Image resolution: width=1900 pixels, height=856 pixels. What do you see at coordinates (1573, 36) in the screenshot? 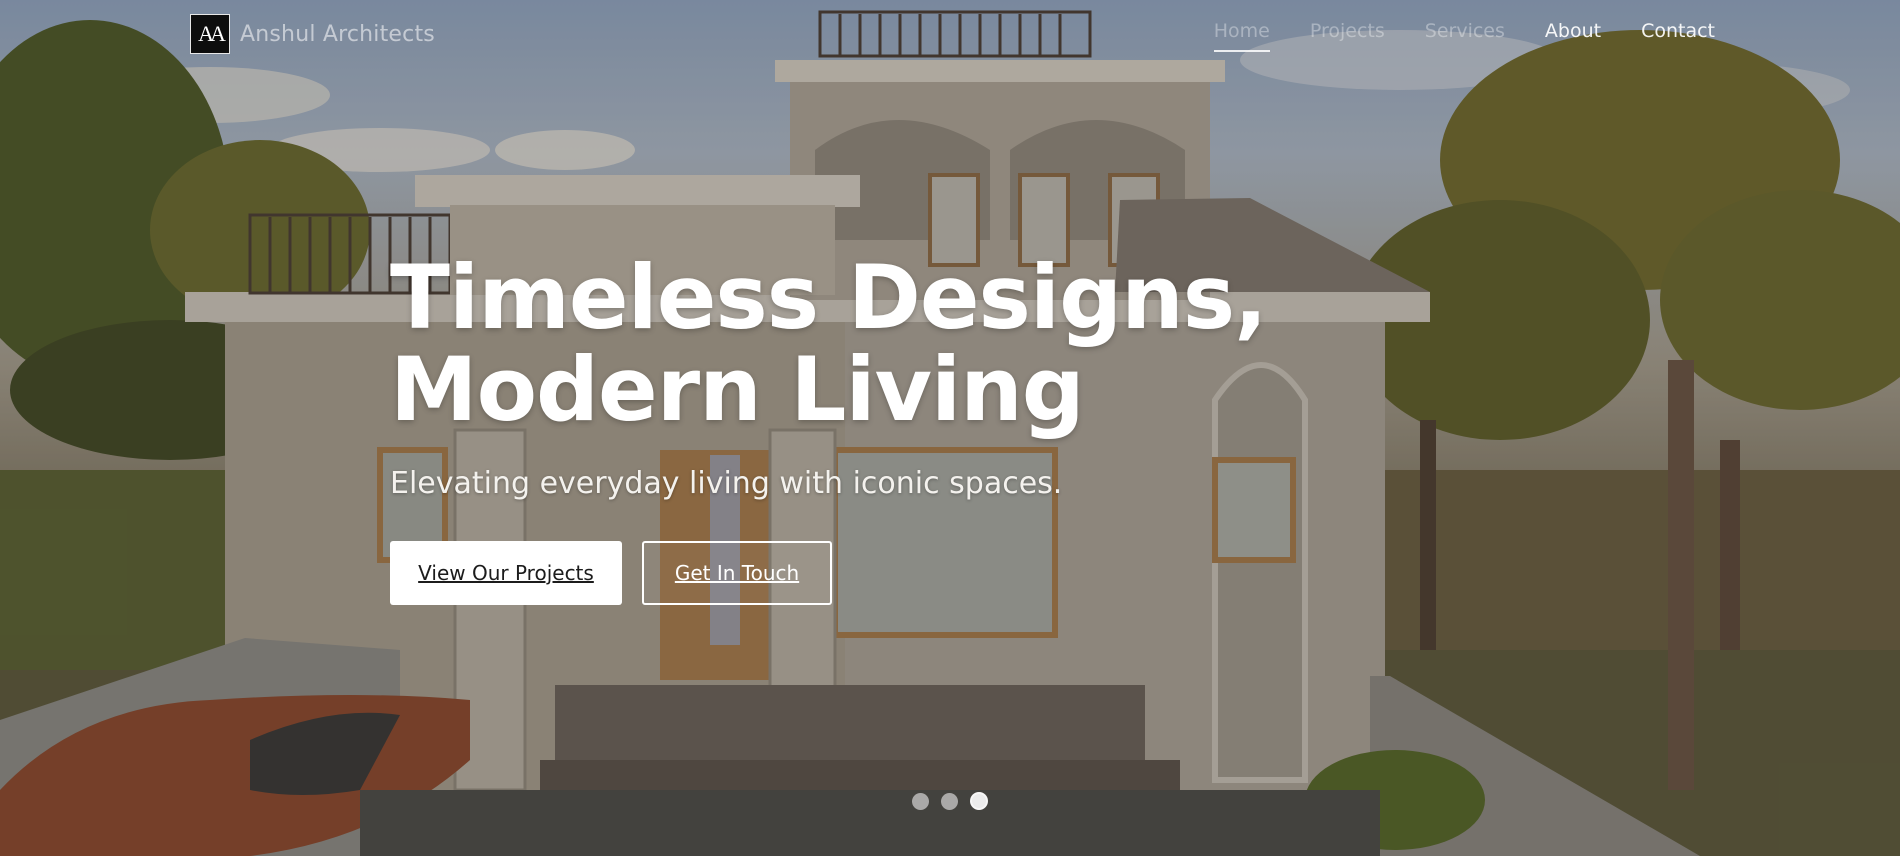
I see `nav-about: About` at bounding box center [1573, 36].